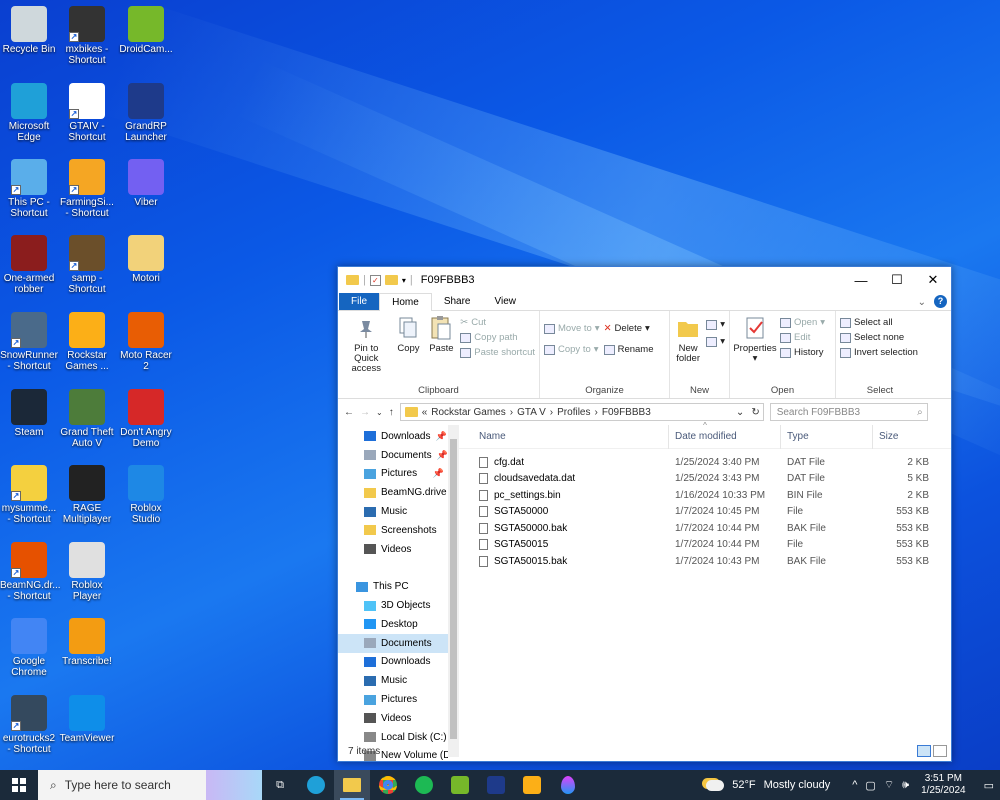  I want to click on rename-button: Rename, so click(628, 349).